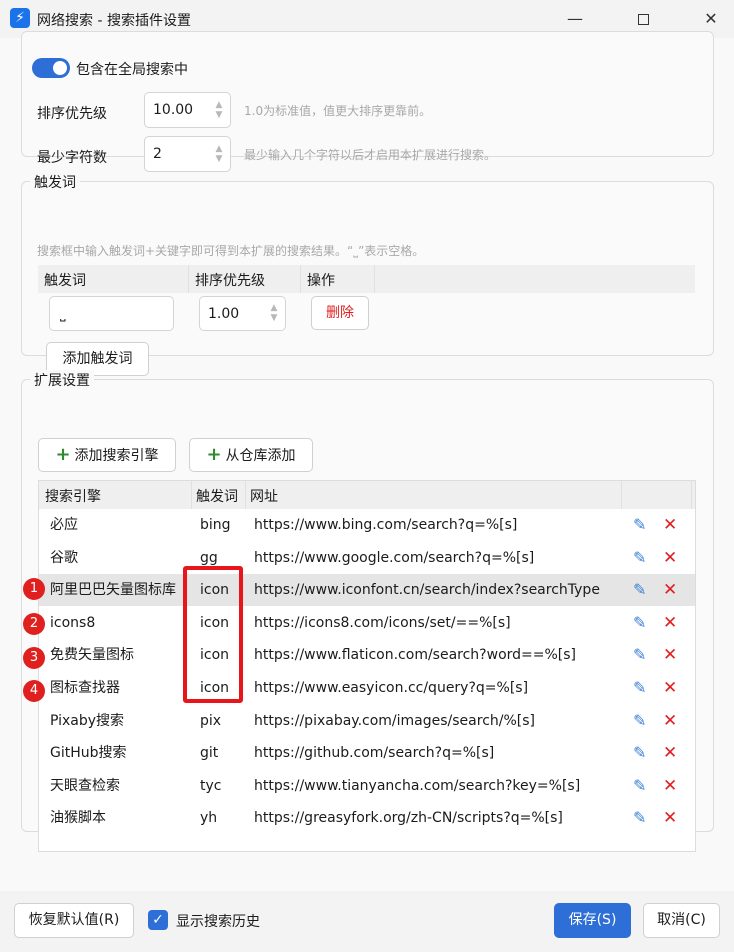  Describe the element at coordinates (231, 251) in the screenshot. I see `trigger-hint: 搜索框中输入触发词+关键字即可得到本扩展的搜索结果。“⎵”表示空格。` at that location.